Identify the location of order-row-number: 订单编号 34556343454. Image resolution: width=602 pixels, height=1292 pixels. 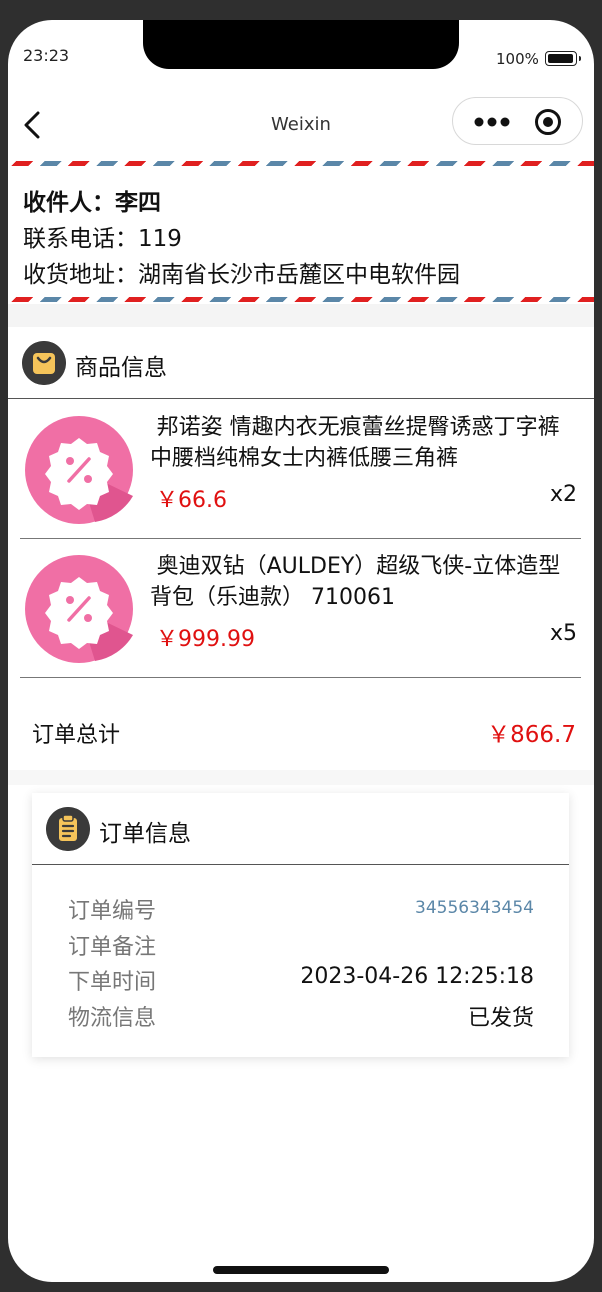
(301, 910).